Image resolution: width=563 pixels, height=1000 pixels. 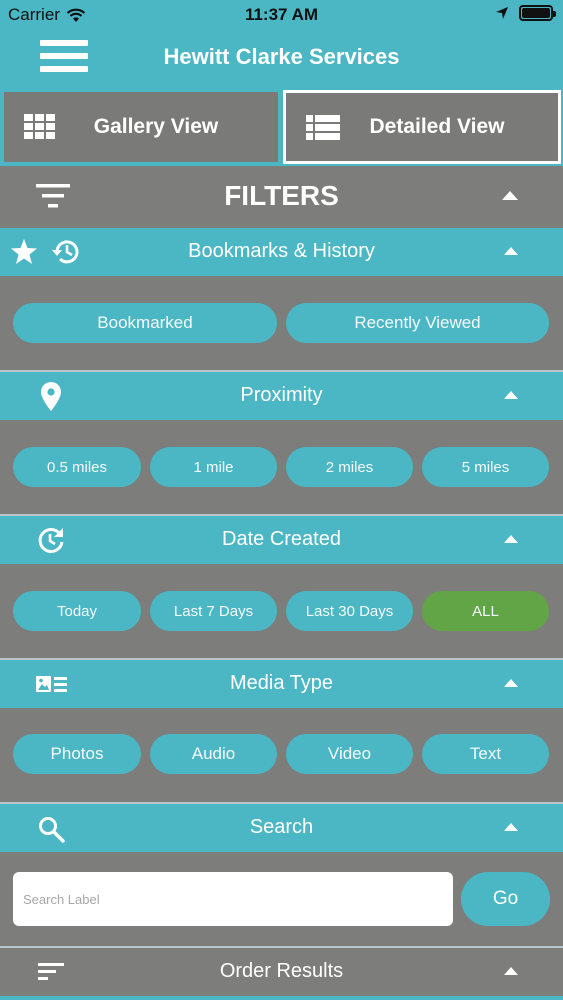 I want to click on filters-header: FILTERS, so click(x=281, y=196).